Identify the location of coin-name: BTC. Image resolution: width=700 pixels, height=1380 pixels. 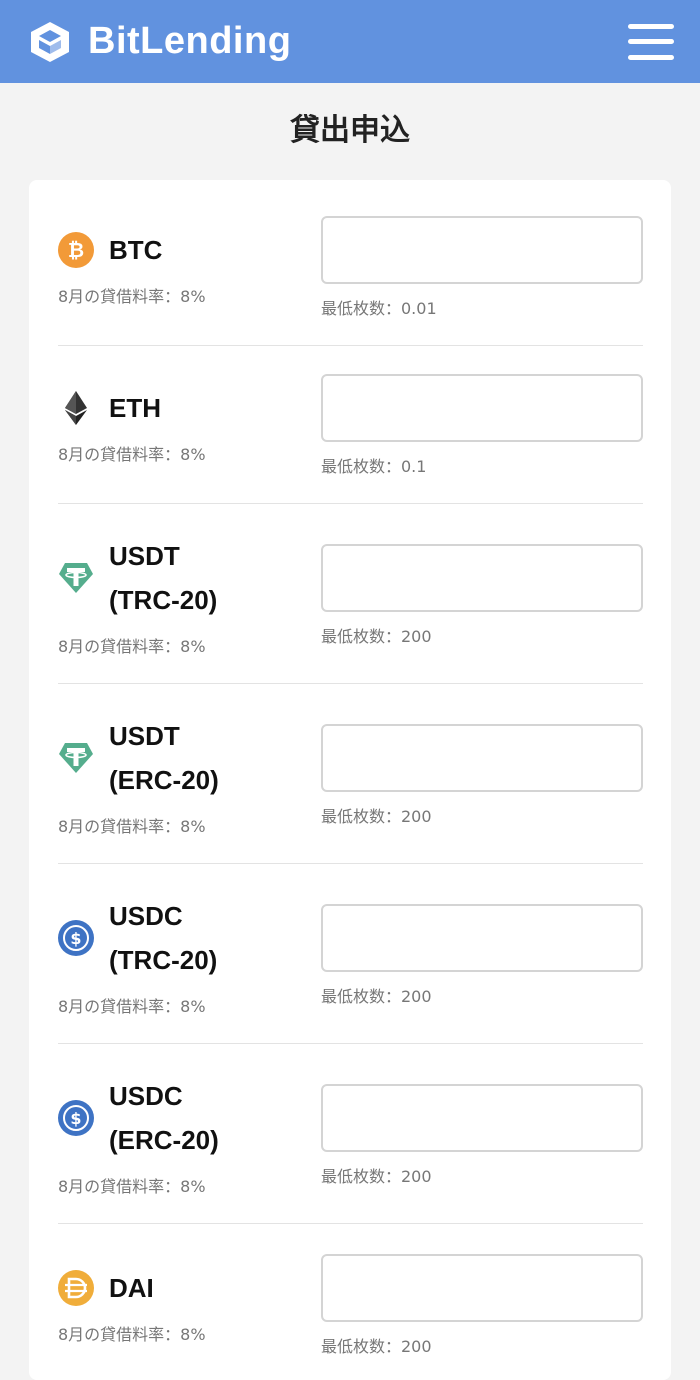
(136, 250).